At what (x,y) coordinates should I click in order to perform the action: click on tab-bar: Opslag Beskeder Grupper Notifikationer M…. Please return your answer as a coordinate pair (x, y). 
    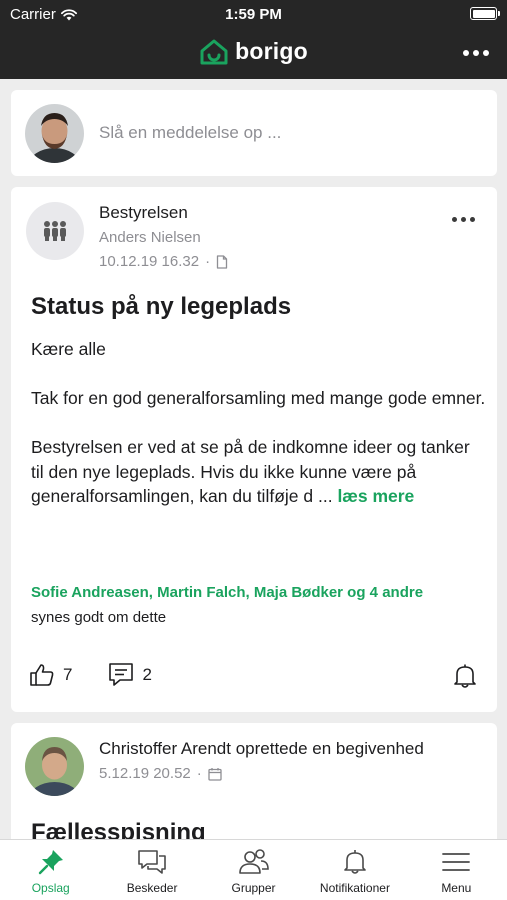
    Looking at the image, I should click on (253, 869).